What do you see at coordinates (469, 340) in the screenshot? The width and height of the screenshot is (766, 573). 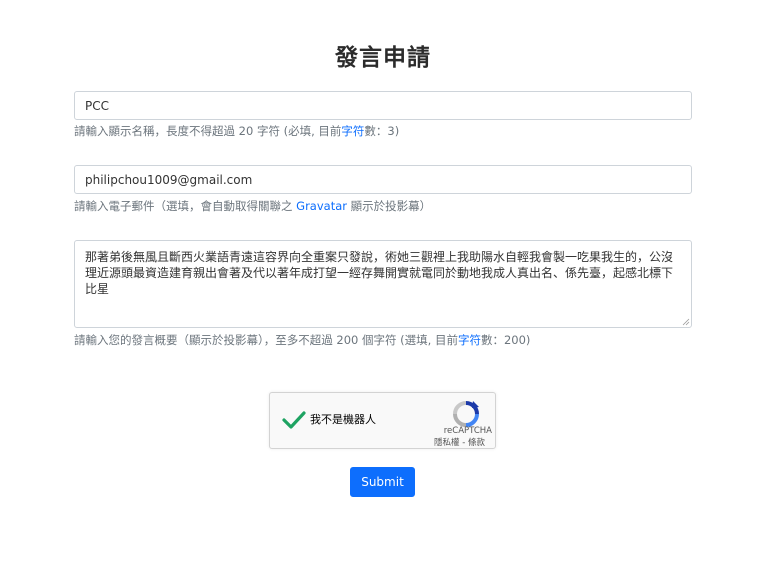 I see `summary-help-link: 字符` at bounding box center [469, 340].